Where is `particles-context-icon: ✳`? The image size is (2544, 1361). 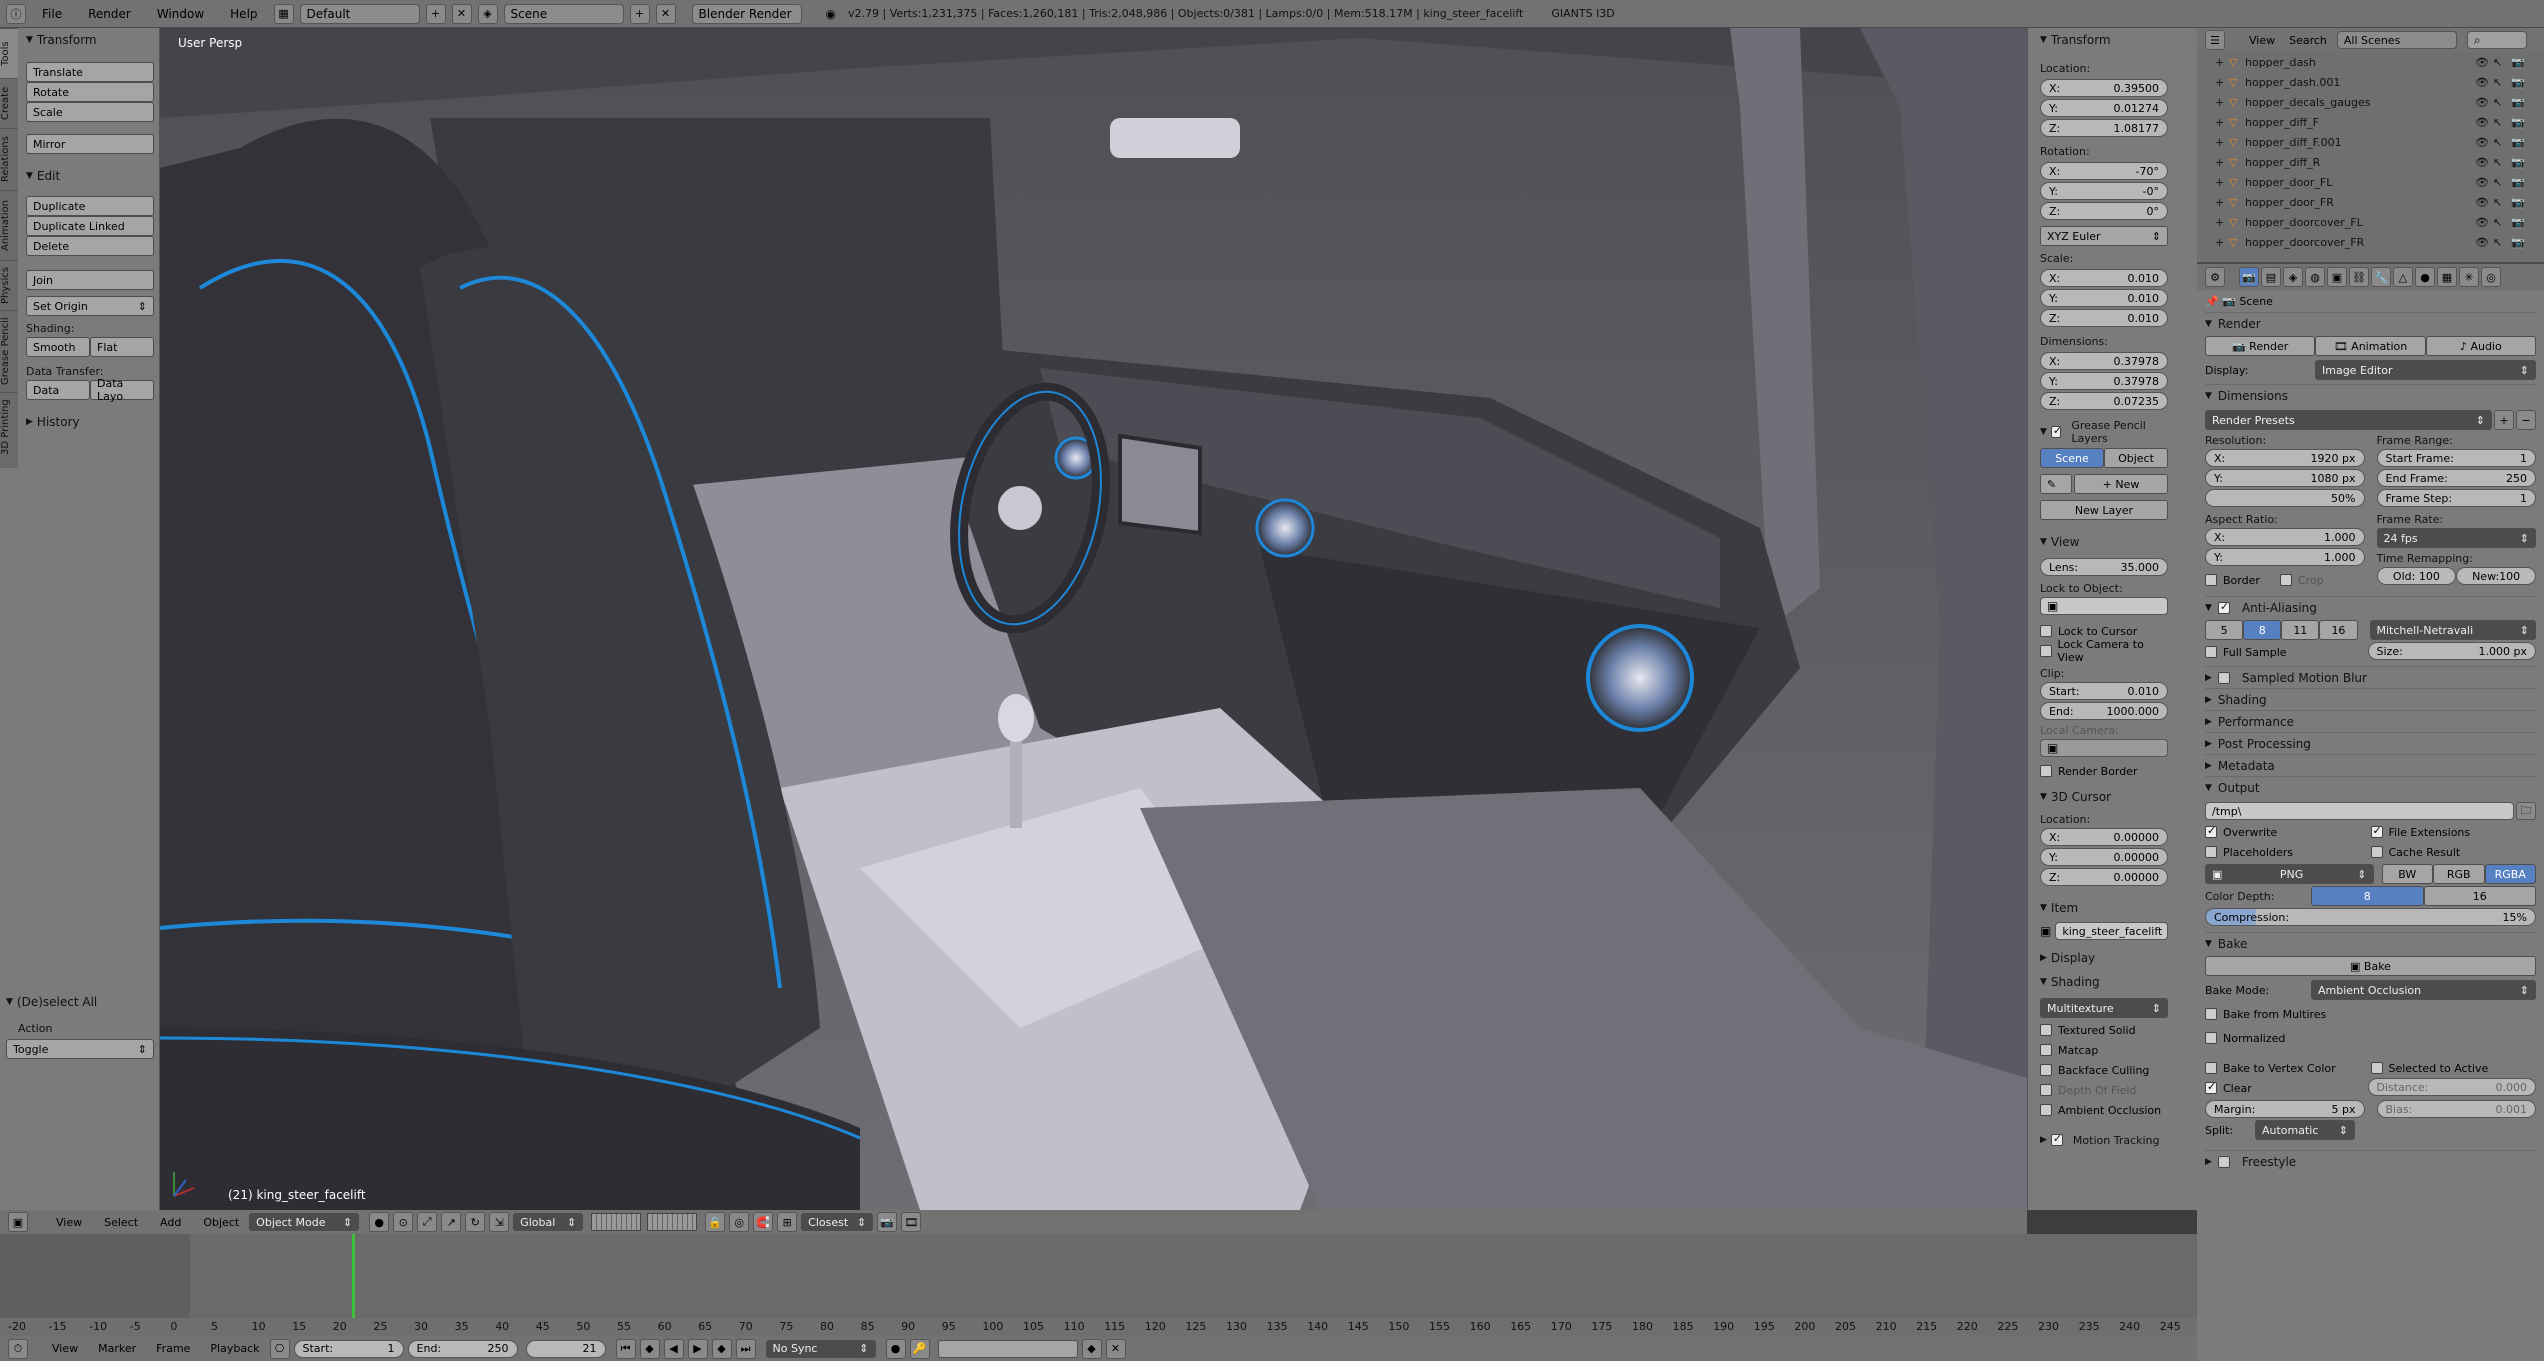
particles-context-icon: ✳ is located at coordinates (2469, 277).